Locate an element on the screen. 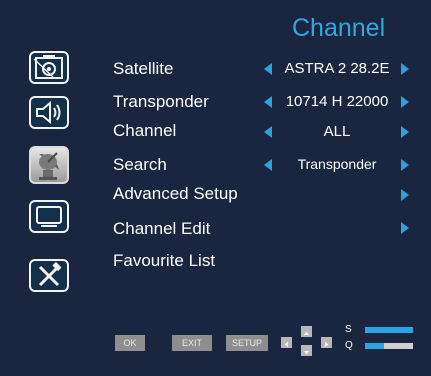 This screenshot has width=431, height=376. transponder-value: 10714 H 22000 is located at coordinates (337, 101).